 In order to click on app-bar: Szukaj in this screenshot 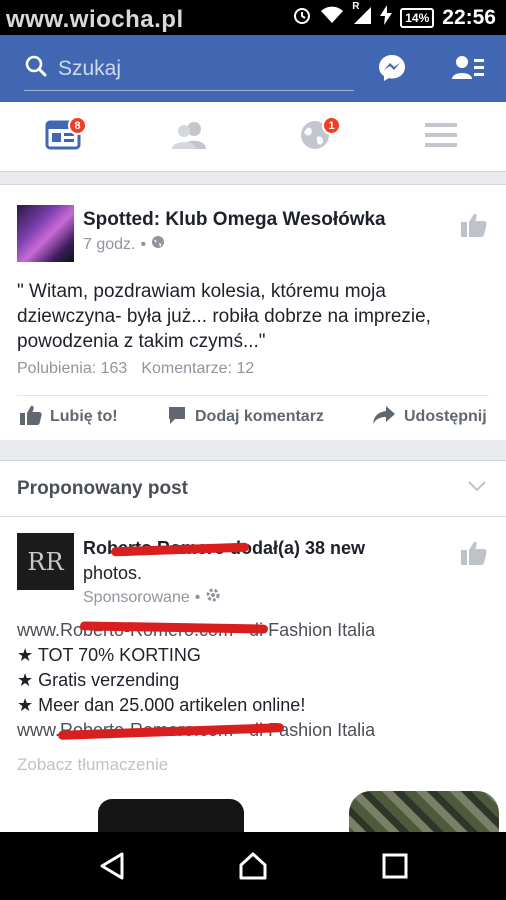, I will do `click(253, 68)`.